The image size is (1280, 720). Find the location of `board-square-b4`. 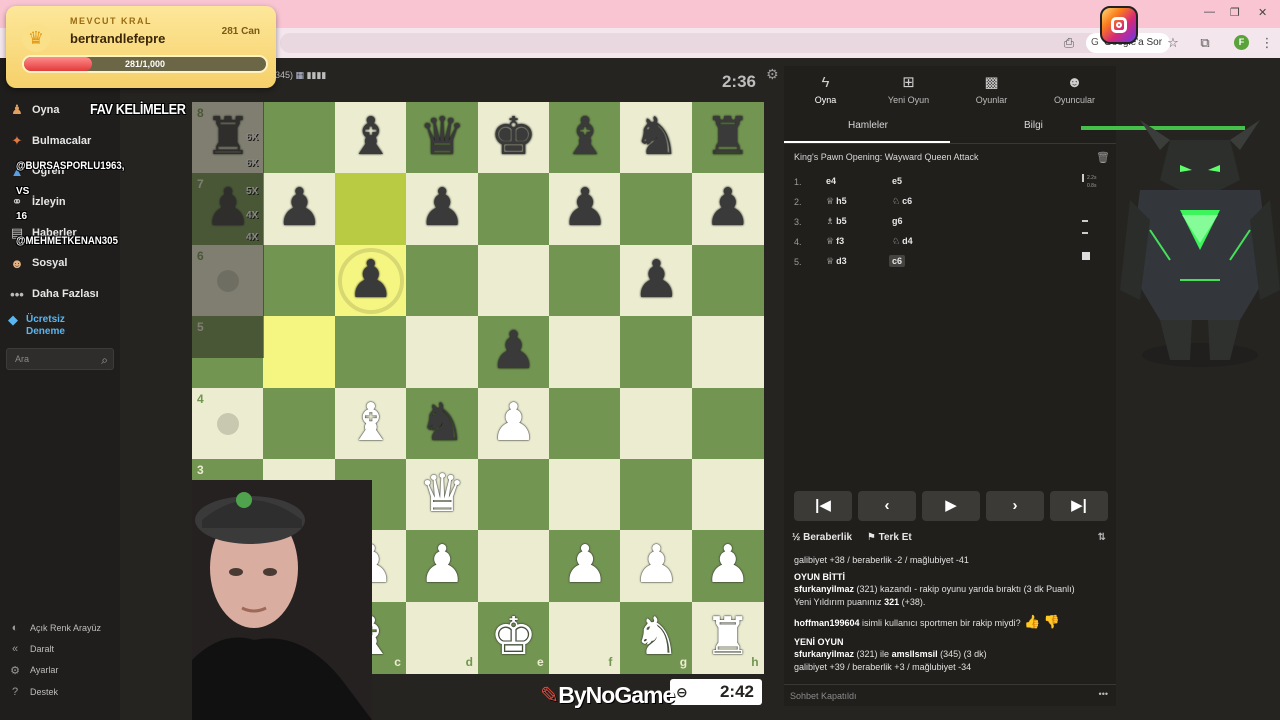

board-square-b4 is located at coordinates (299, 423).